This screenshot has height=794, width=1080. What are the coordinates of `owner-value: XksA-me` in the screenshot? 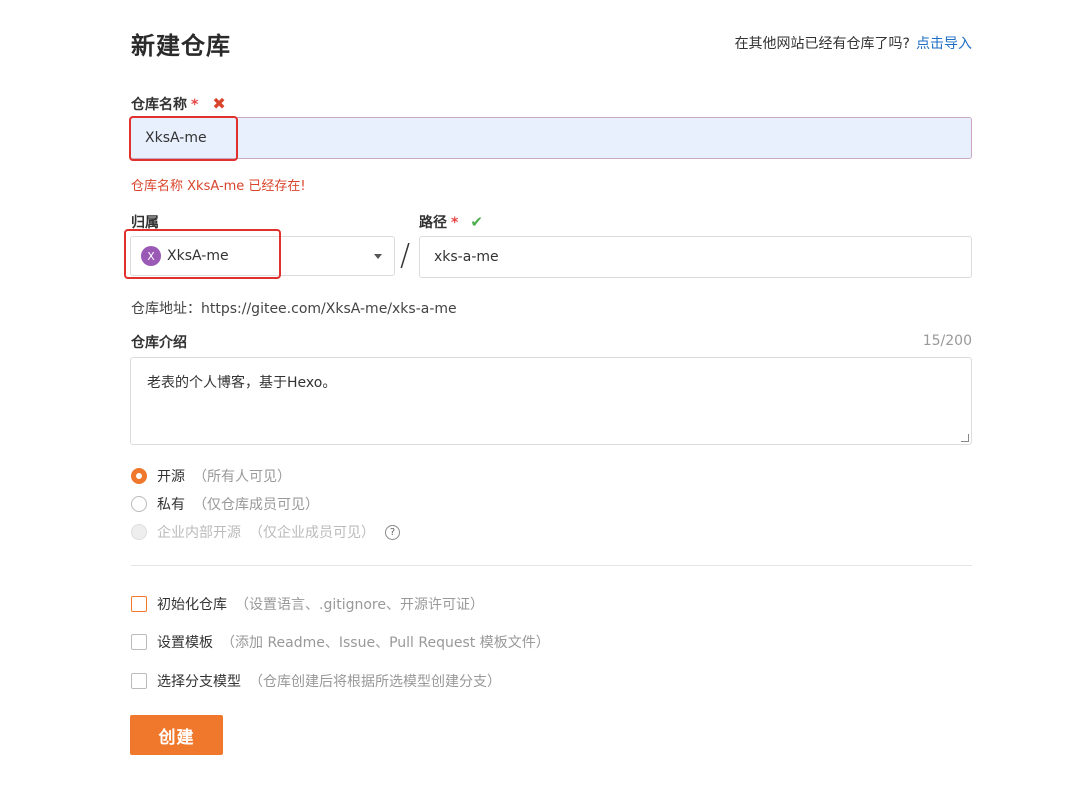 It's located at (198, 256).